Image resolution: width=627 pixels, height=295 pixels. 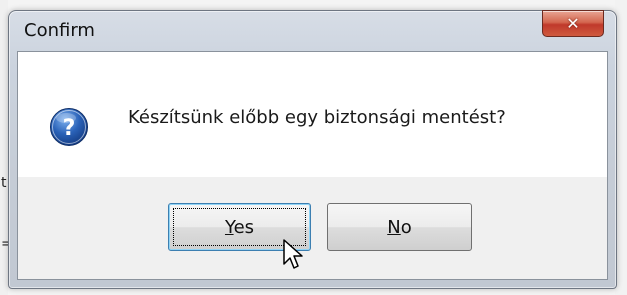 I want to click on mouse-pointer-icon, so click(x=293, y=254).